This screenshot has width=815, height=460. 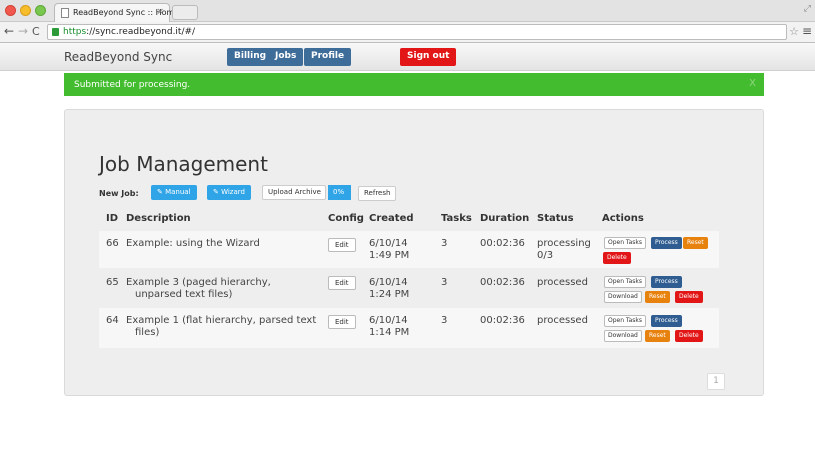 What do you see at coordinates (9, 31) in the screenshot?
I see `back-arrow-icon: ←` at bounding box center [9, 31].